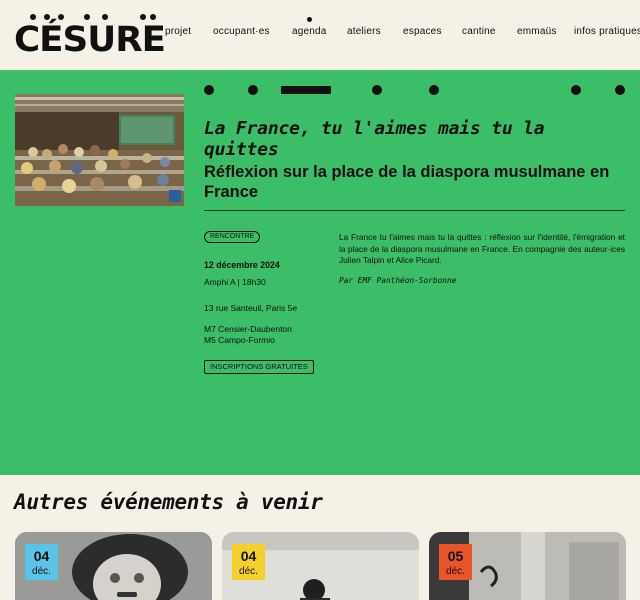 The image size is (640, 600). Describe the element at coordinates (259, 367) in the screenshot. I see `registration-button: INSCRIPTIONS GRATUITES` at that location.